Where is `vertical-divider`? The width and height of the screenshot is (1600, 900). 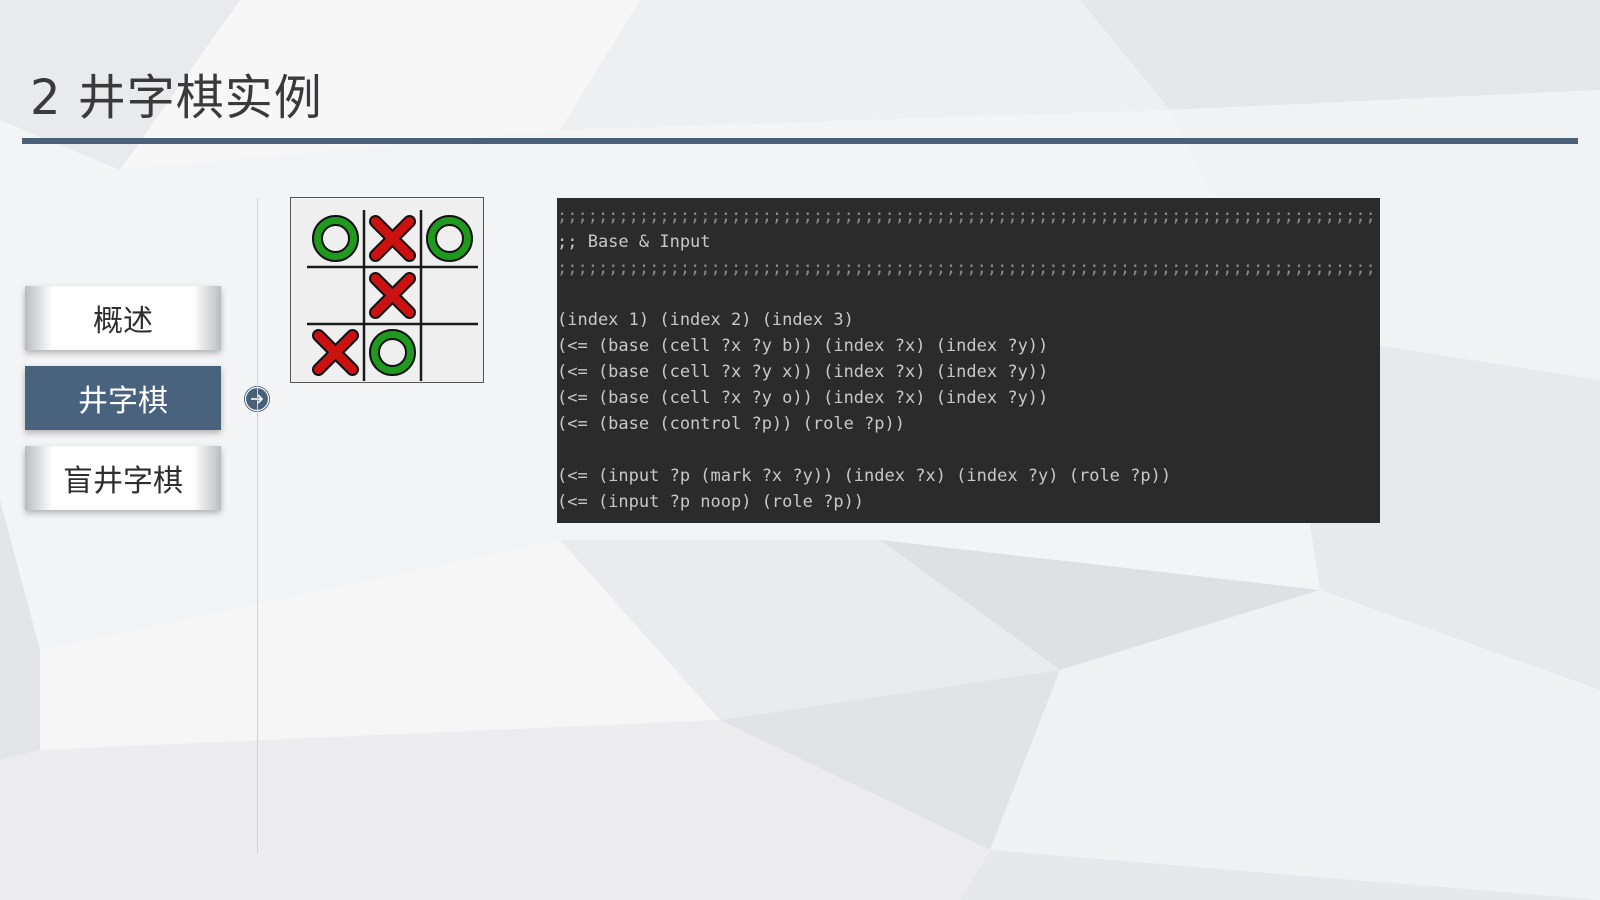
vertical-divider is located at coordinates (257, 525).